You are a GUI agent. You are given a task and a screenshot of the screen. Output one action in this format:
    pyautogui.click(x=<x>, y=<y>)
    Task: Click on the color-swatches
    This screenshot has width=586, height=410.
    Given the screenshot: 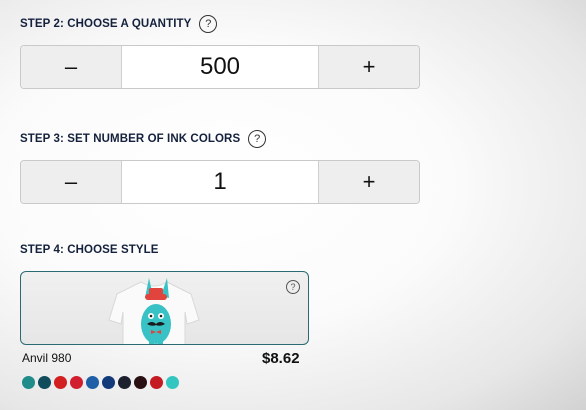 What is the action you would take?
    pyautogui.click(x=100, y=382)
    